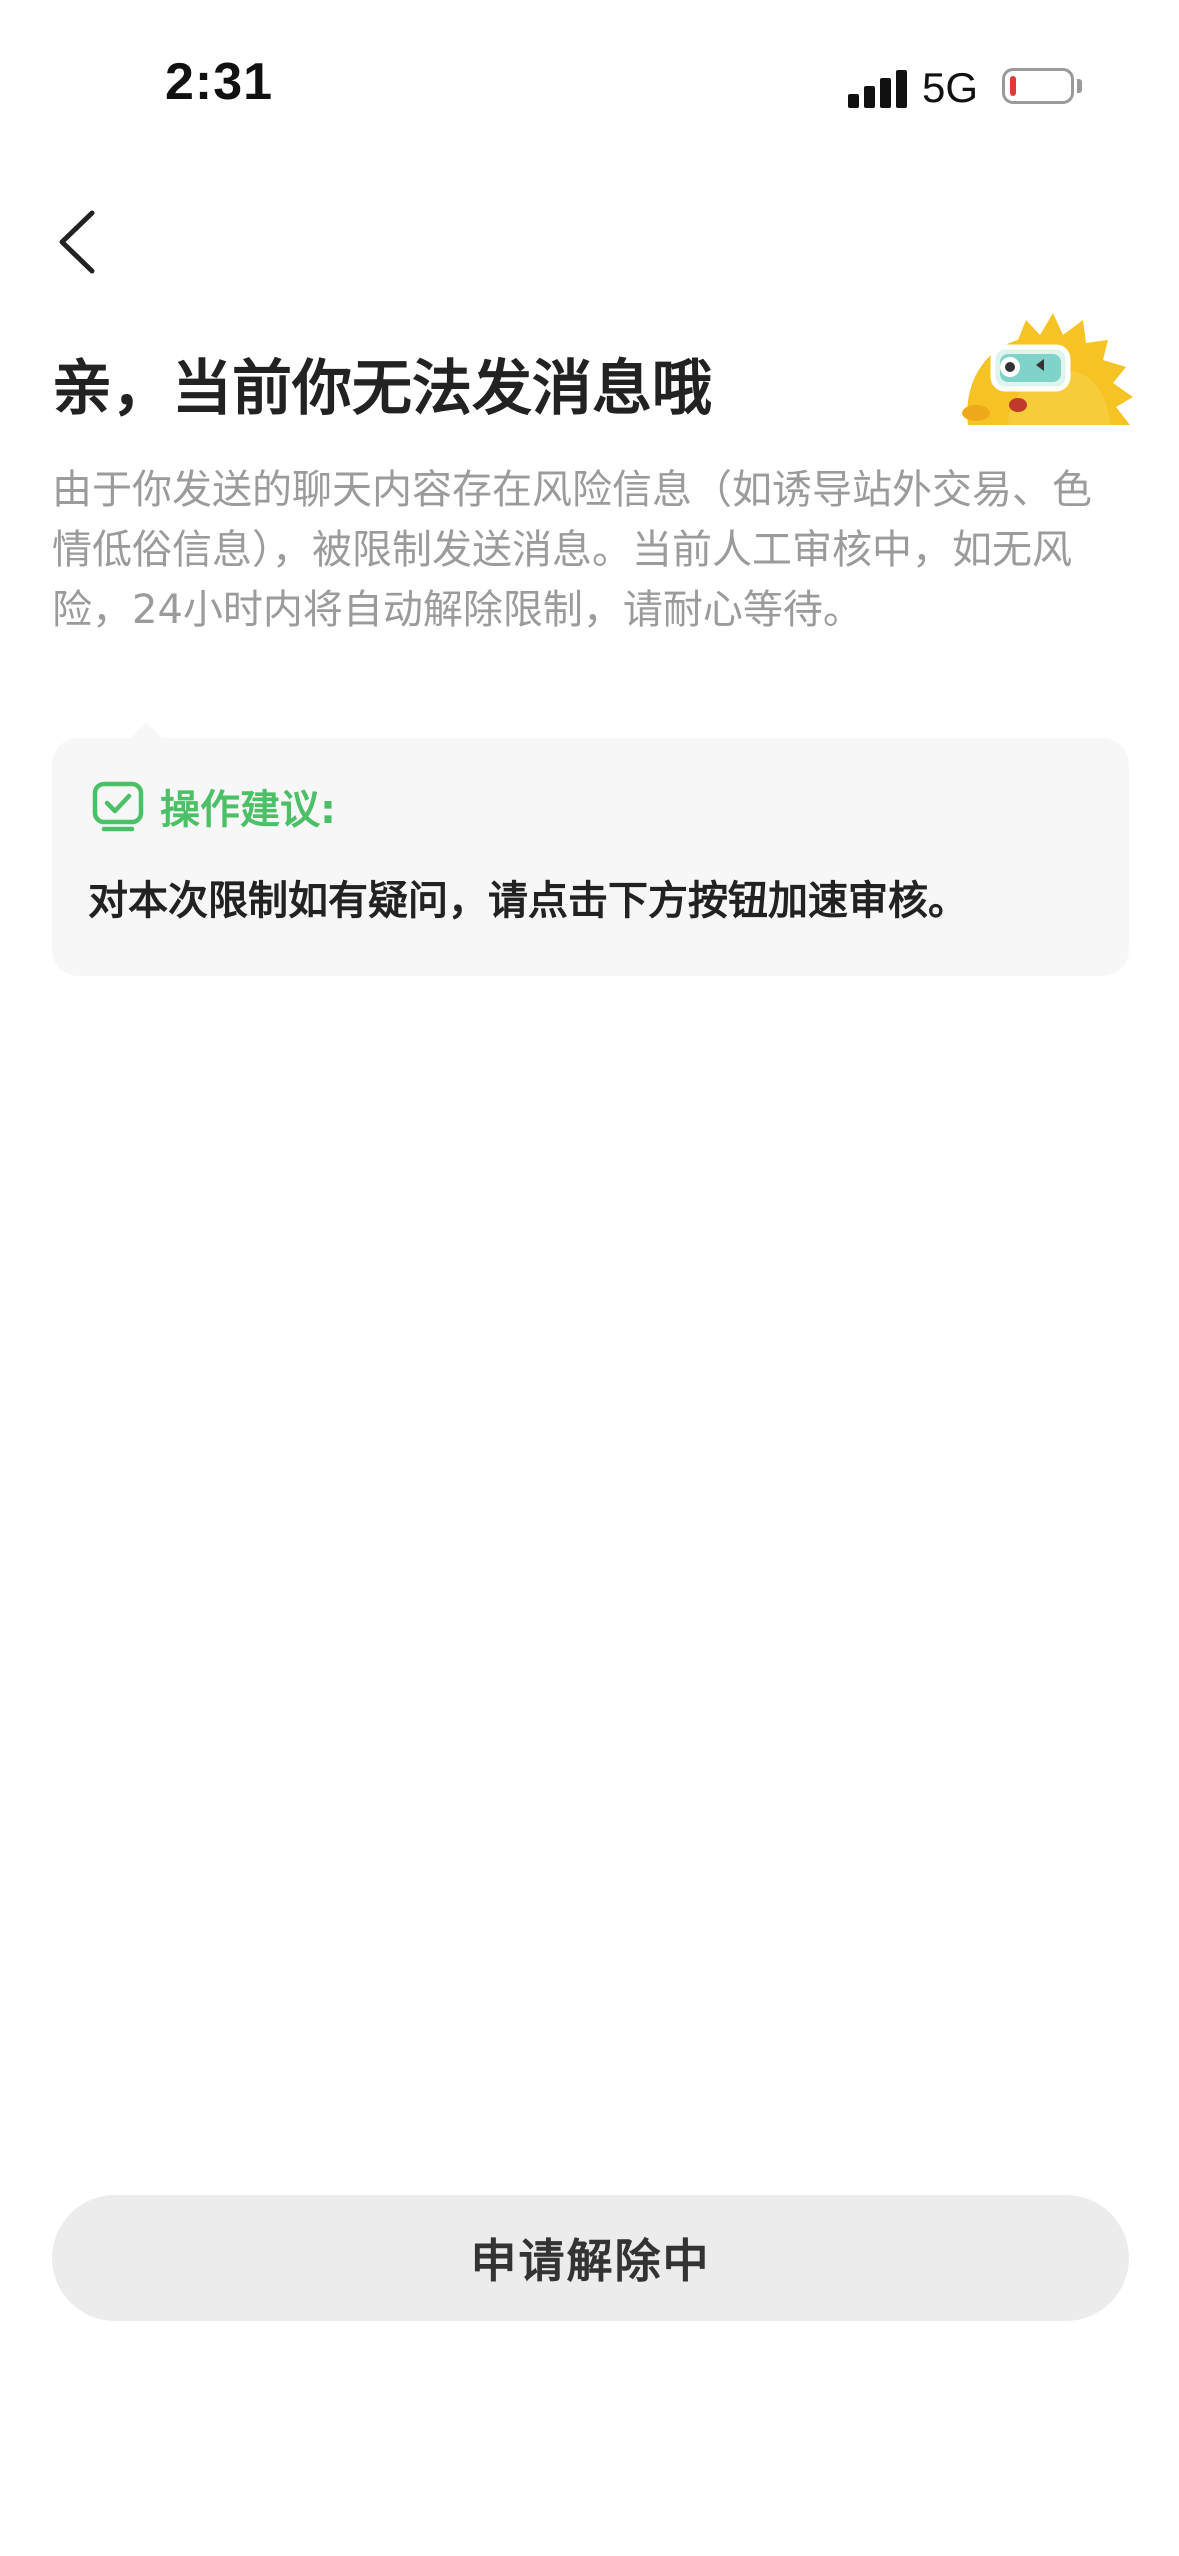 This screenshot has width=1179, height=2556. Describe the element at coordinates (382, 389) in the screenshot. I see `page-title: 亲，当前你无法发消息哦` at that location.